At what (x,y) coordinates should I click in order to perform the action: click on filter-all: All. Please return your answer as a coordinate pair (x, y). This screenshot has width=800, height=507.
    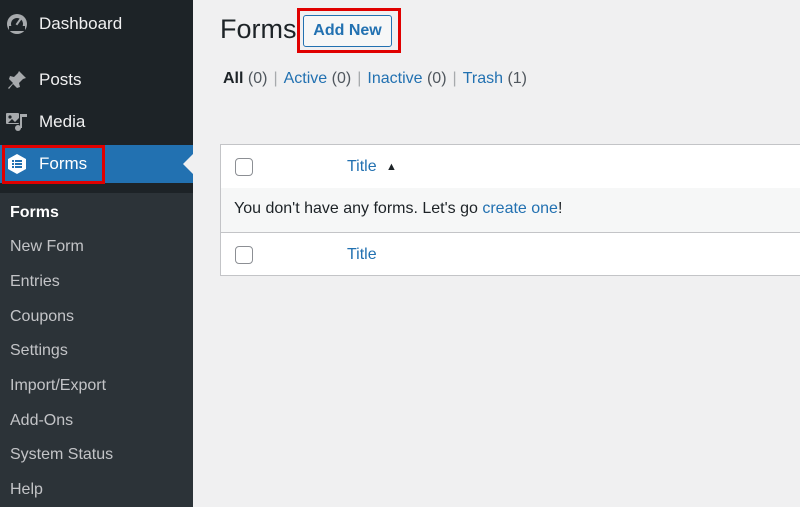
    Looking at the image, I should click on (233, 78).